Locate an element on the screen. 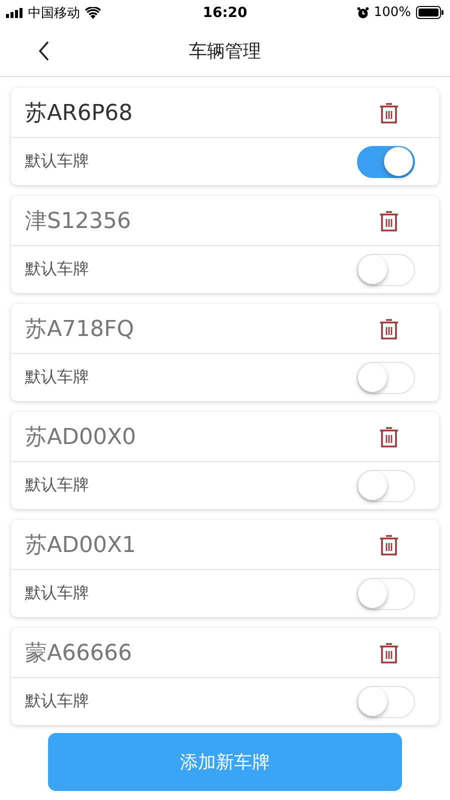 The height and width of the screenshot is (800, 450). carrier-name: 中国移动 is located at coordinates (54, 13).